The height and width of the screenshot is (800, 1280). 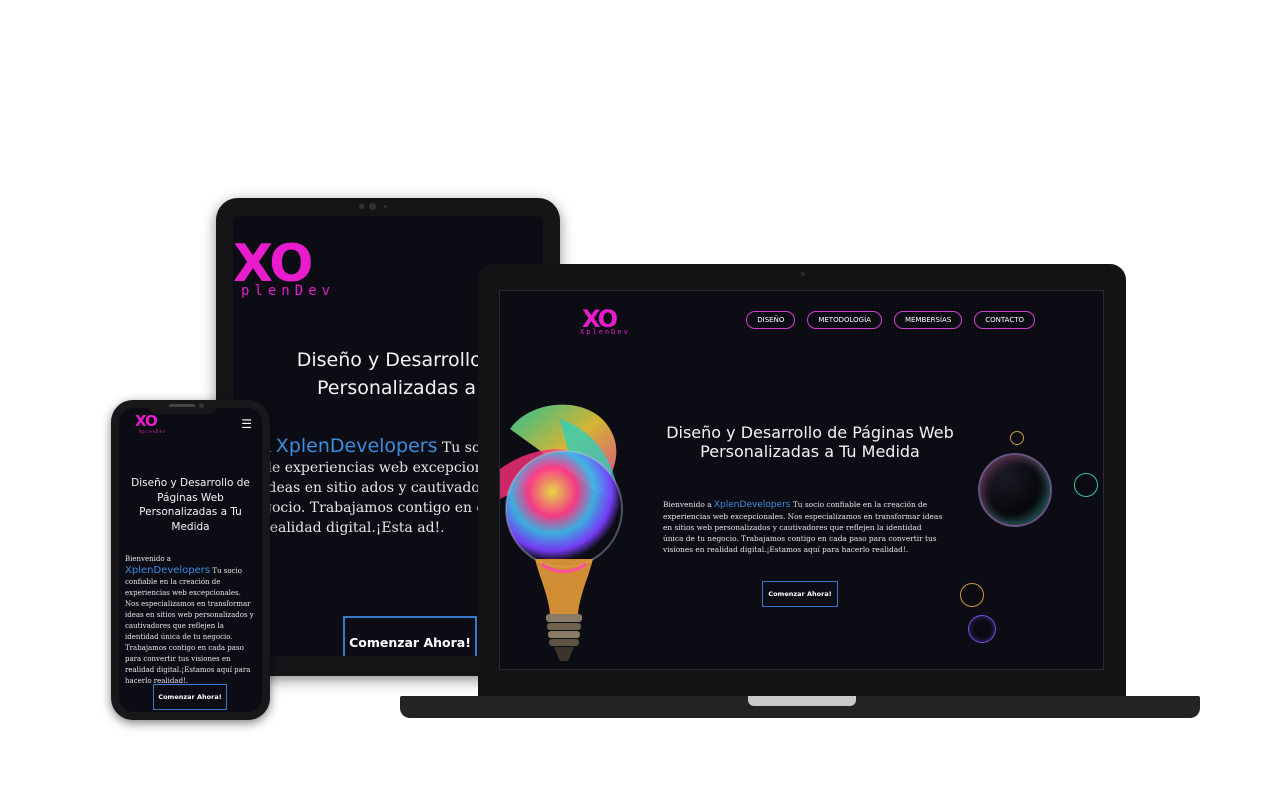 What do you see at coordinates (982, 629) in the screenshot?
I see `bubble-purple-icon` at bounding box center [982, 629].